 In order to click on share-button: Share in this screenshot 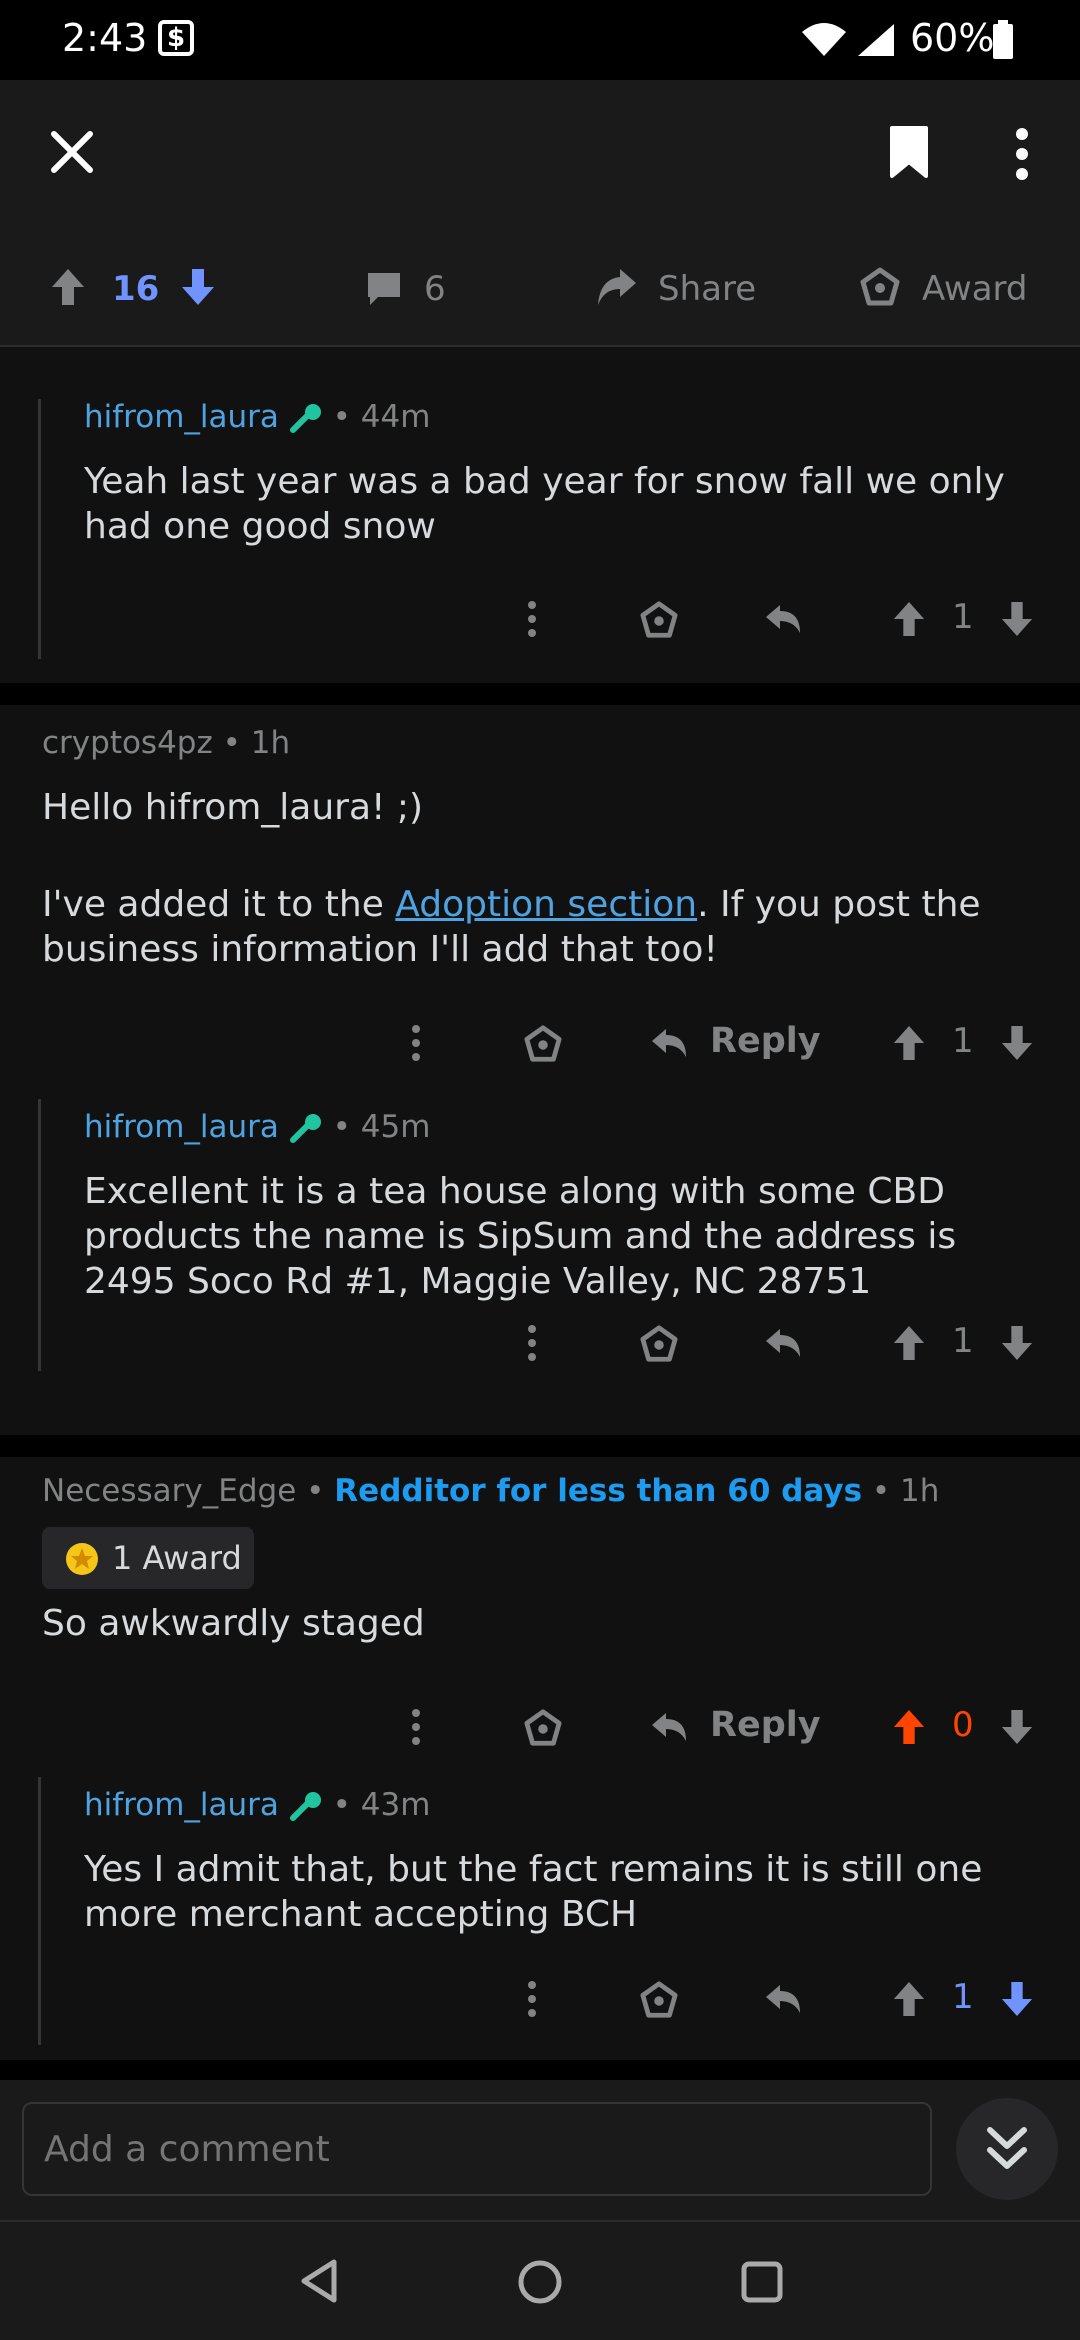, I will do `click(707, 289)`.